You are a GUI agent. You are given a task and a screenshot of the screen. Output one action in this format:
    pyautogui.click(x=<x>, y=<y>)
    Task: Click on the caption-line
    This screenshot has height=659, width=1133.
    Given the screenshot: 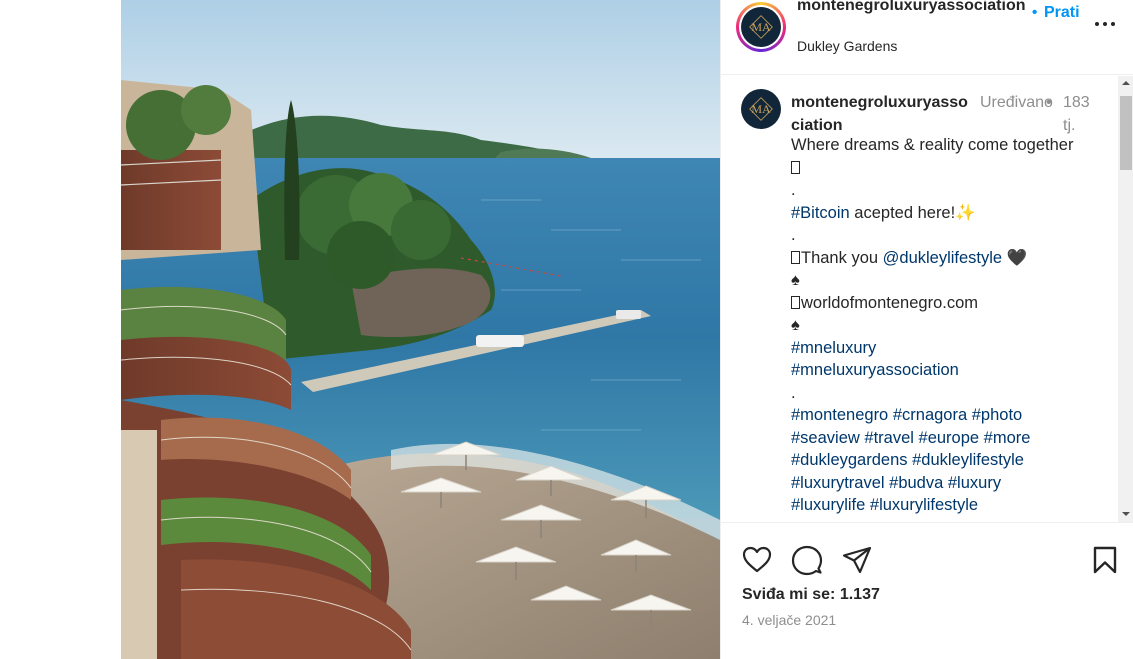 What is the action you would take?
    pyautogui.click(x=946, y=168)
    